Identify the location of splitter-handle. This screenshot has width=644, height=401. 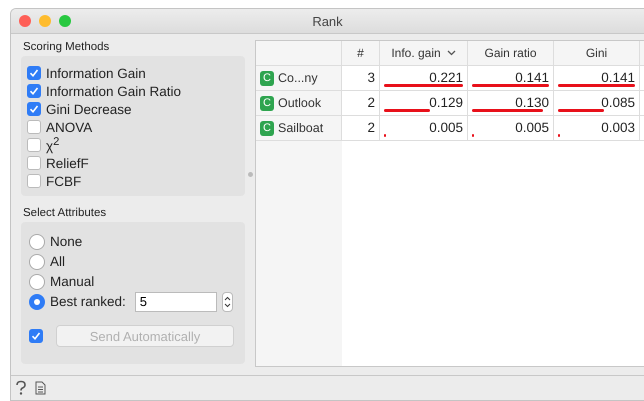
(250, 174).